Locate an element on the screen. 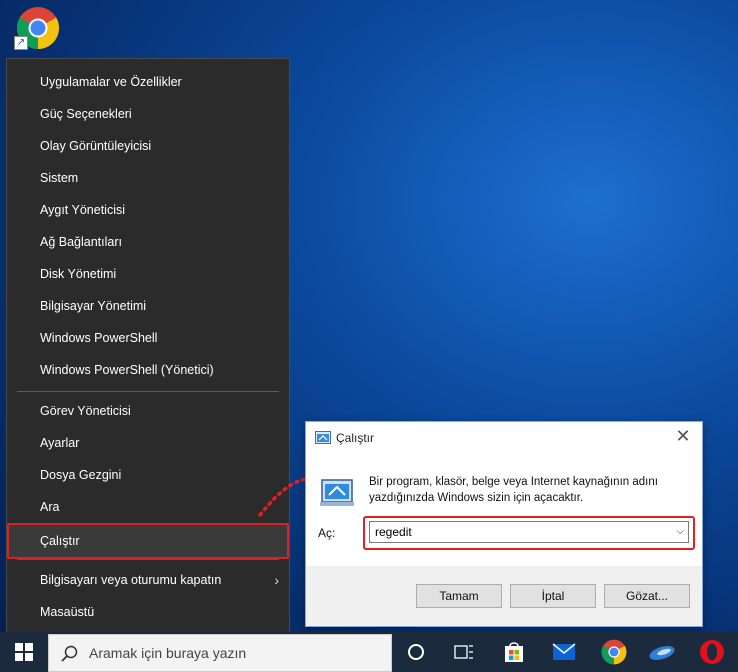 The height and width of the screenshot is (672, 738). shortcut-arrow-icon: ↗ is located at coordinates (21, 43).